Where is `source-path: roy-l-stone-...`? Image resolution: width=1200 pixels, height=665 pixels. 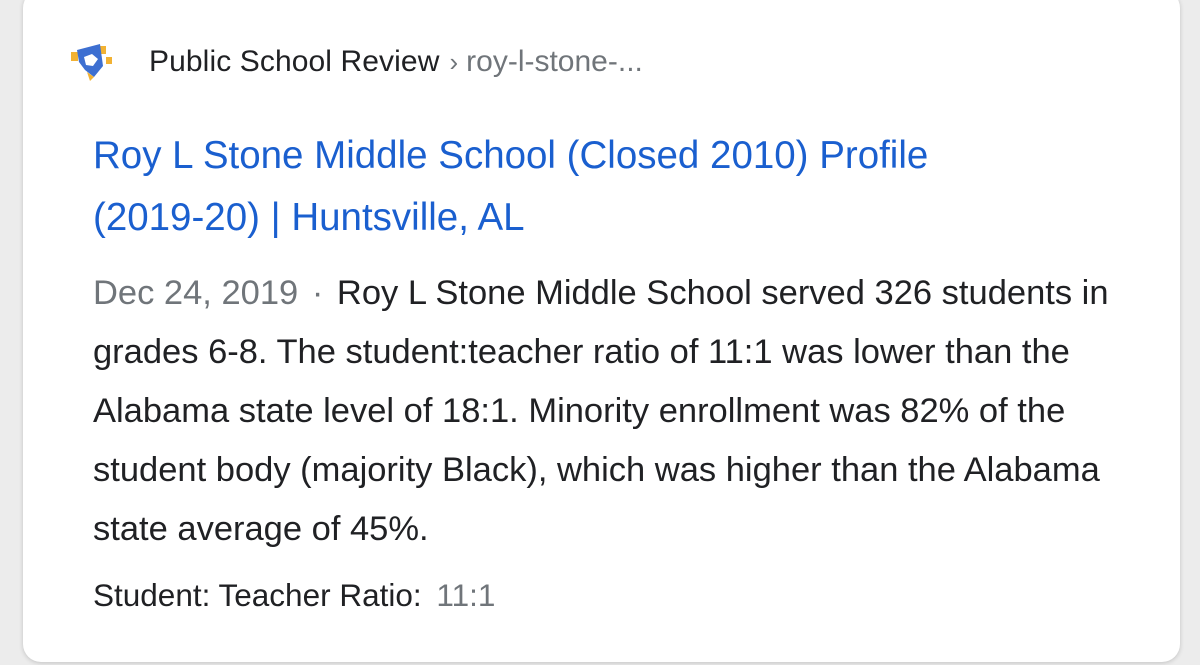 source-path: roy-l-stone-... is located at coordinates (554, 61).